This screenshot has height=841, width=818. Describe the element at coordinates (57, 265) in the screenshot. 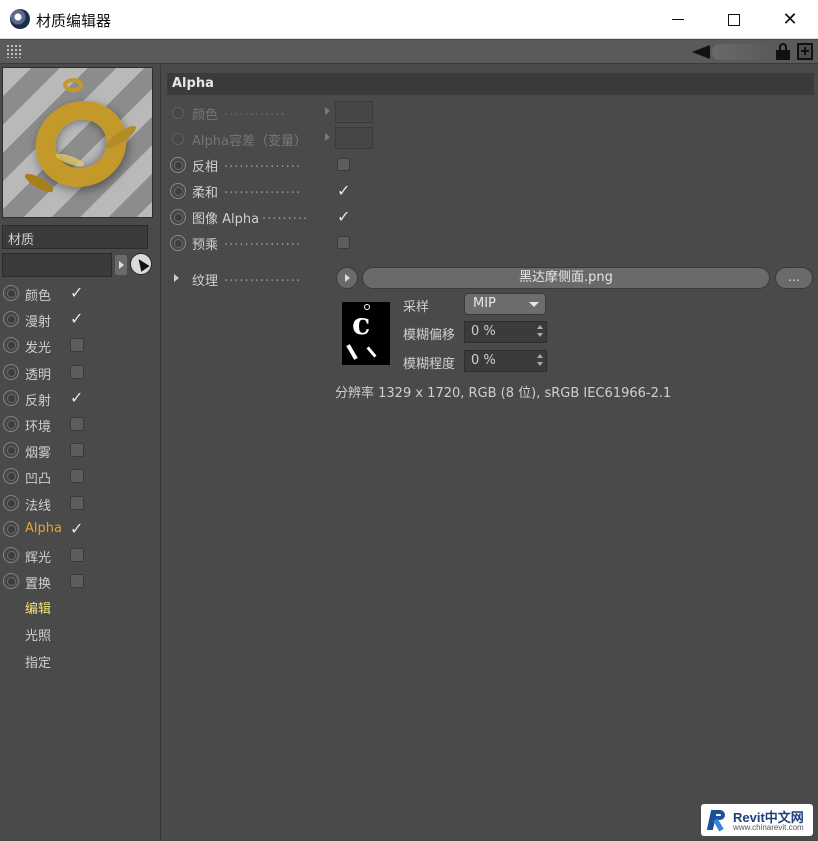

I see `channel-search-input` at that location.